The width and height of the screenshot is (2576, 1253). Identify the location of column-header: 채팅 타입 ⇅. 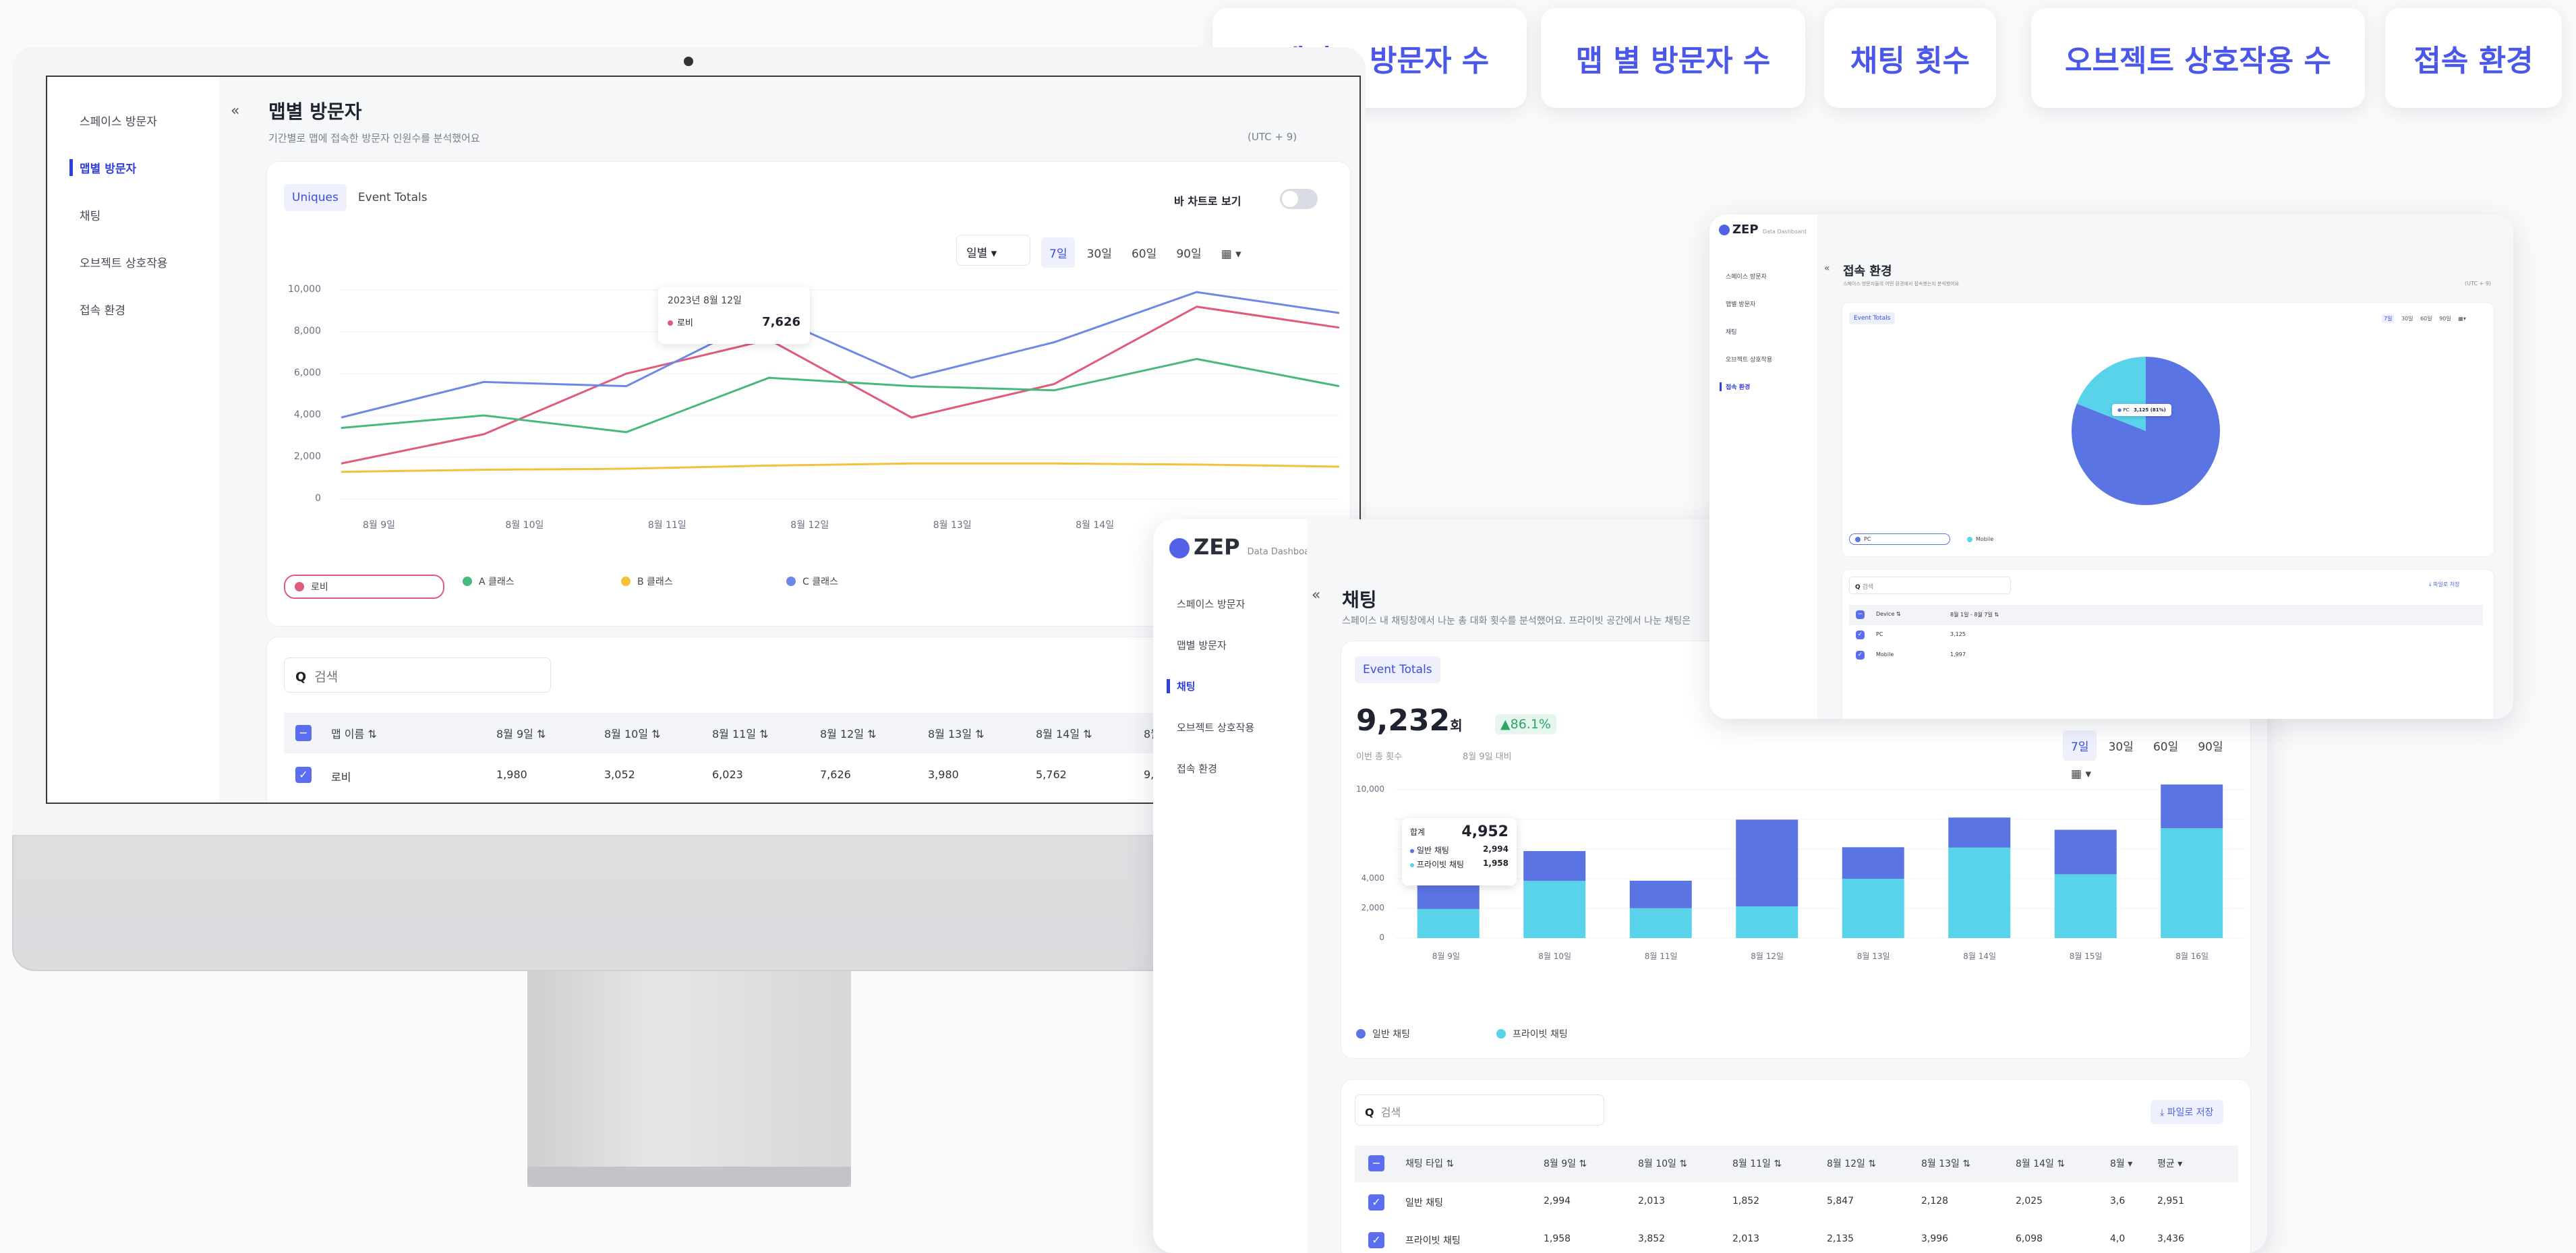
(1429, 1163).